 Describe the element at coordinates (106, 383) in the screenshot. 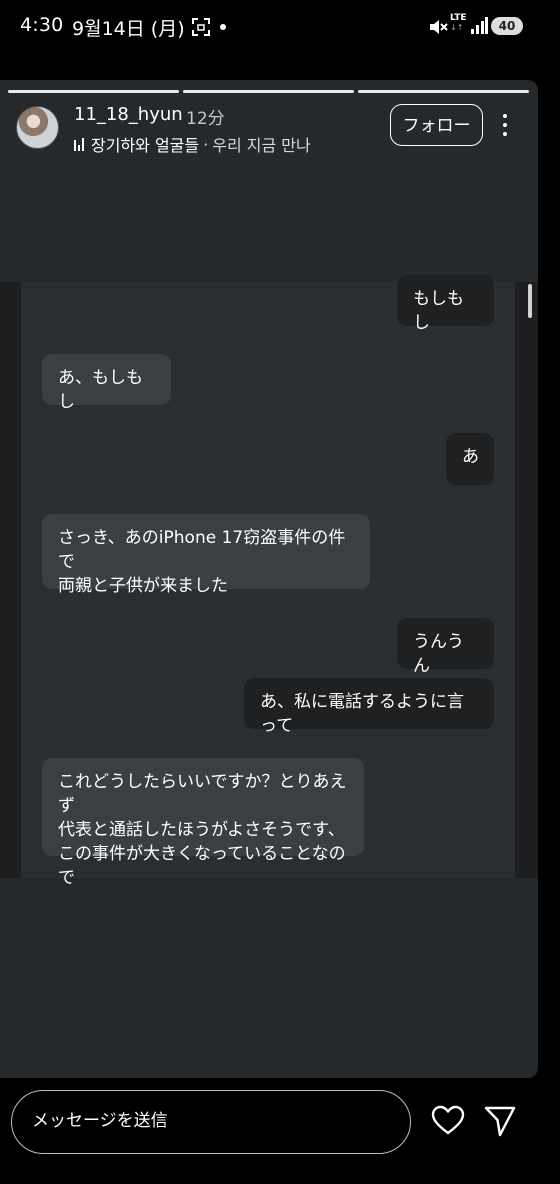

I see `chat-message-received: あ、もしもし` at that location.